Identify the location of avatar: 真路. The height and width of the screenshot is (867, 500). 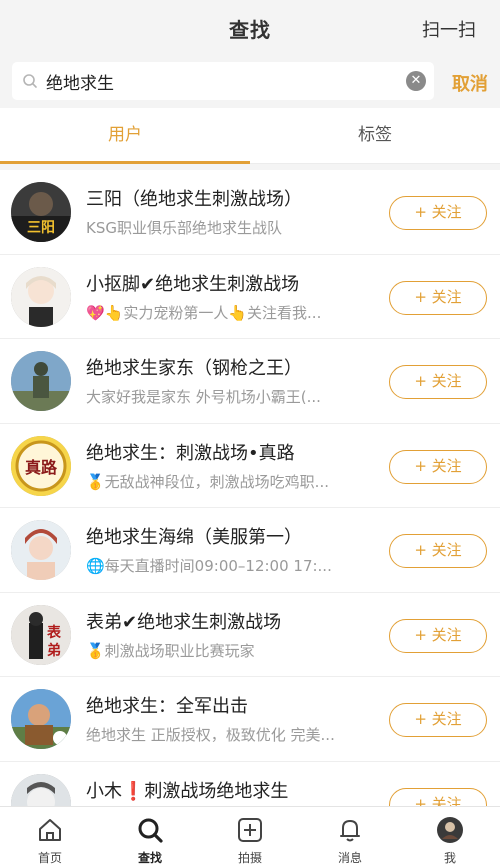
(41, 465).